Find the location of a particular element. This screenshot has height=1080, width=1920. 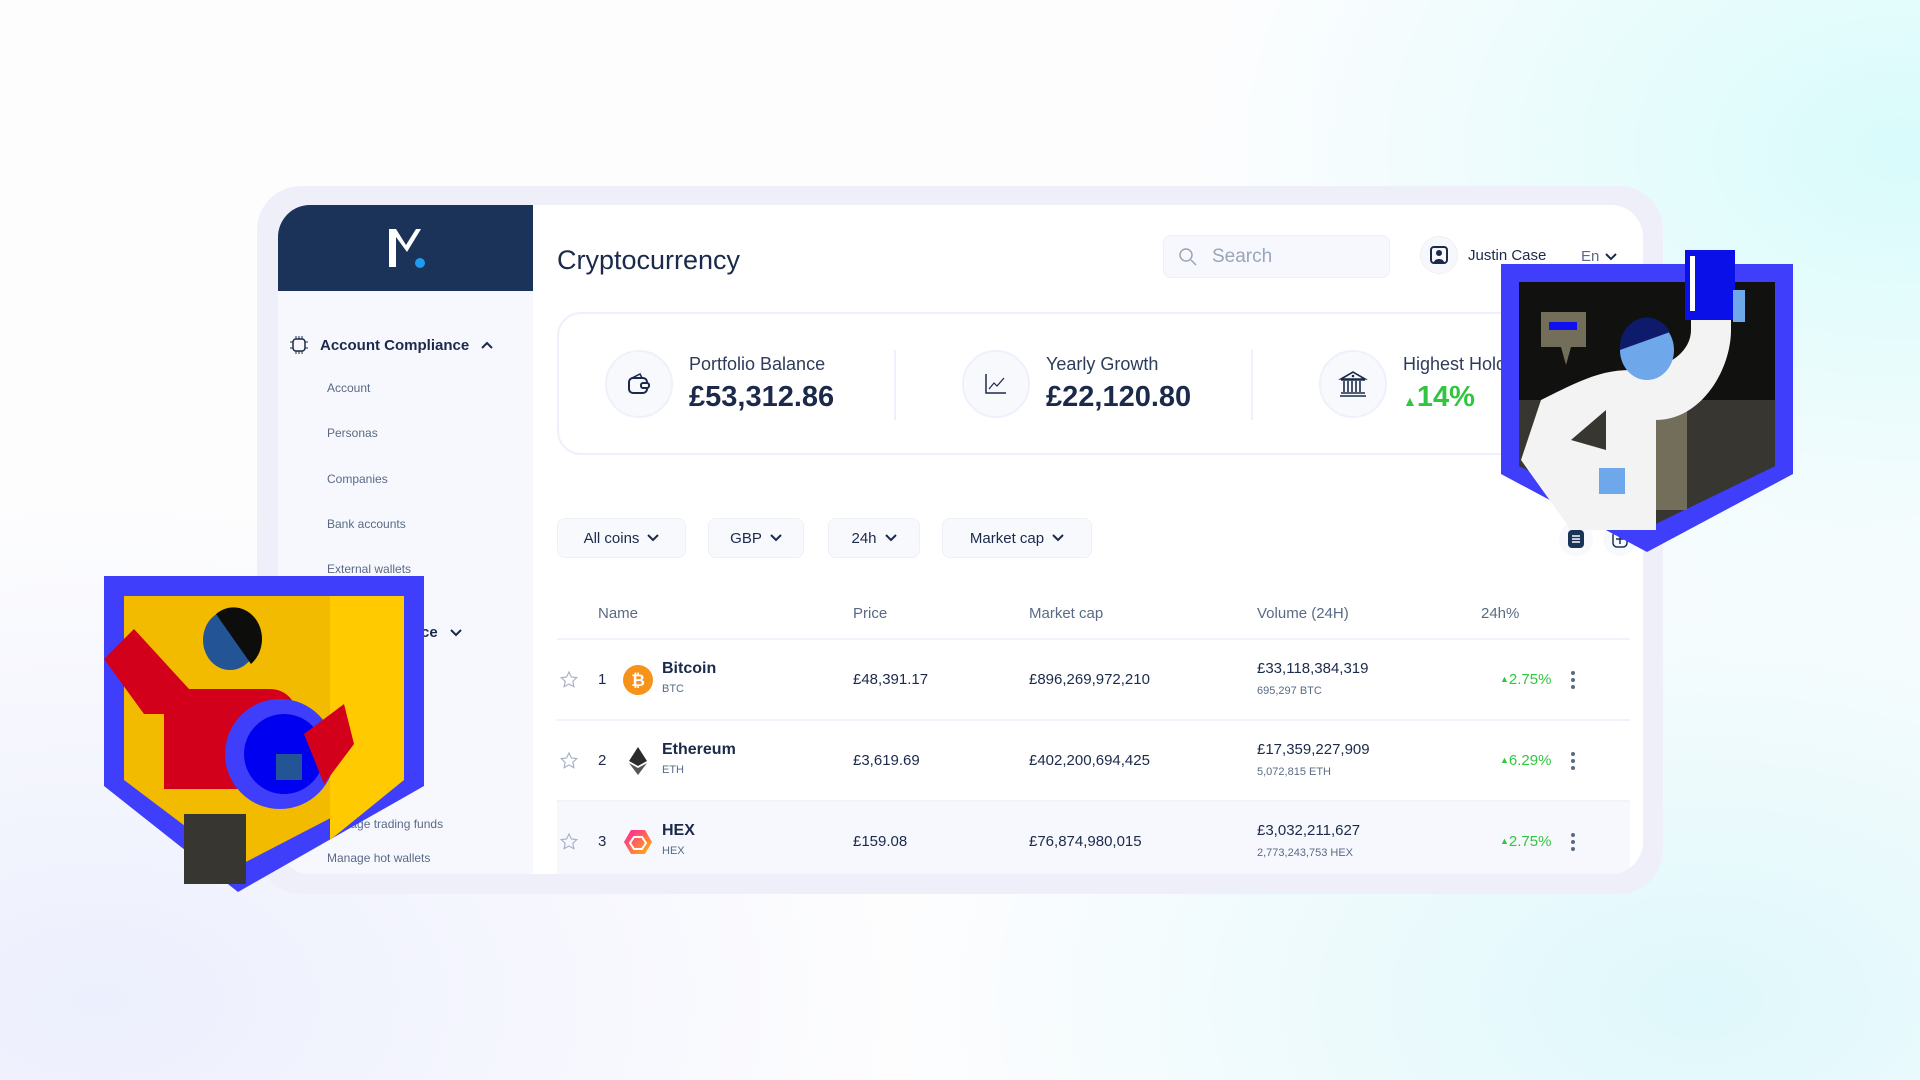

coin-logo: ₿ is located at coordinates (638, 682).